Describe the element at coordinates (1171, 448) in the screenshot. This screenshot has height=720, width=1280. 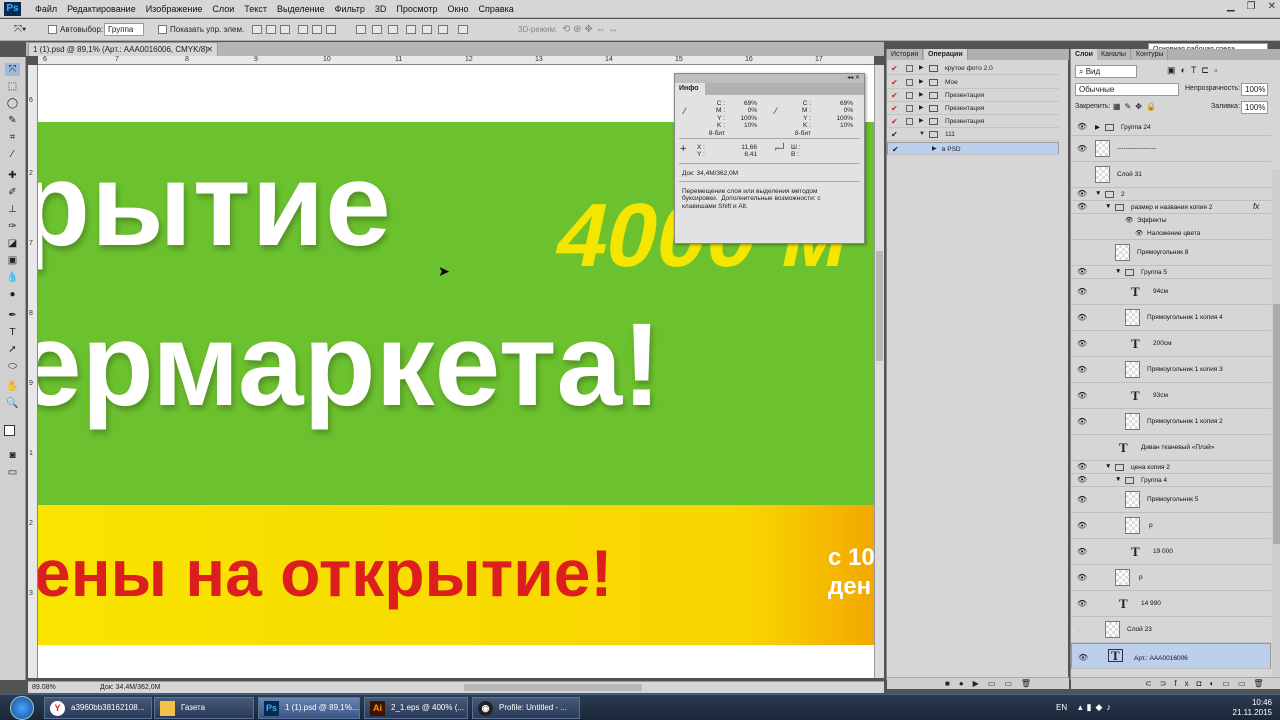
I see `layer-row: T Диван тканевый «Плэй»` at that location.